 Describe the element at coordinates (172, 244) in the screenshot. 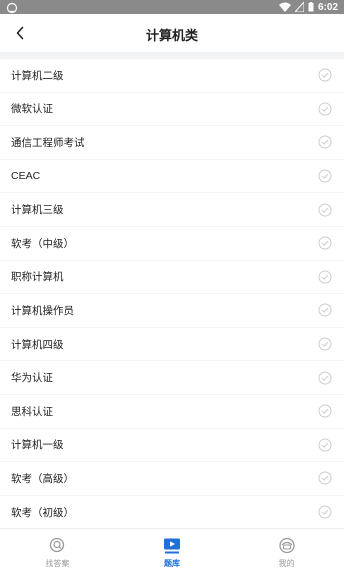

I see `list-item: 软考（中级）` at that location.